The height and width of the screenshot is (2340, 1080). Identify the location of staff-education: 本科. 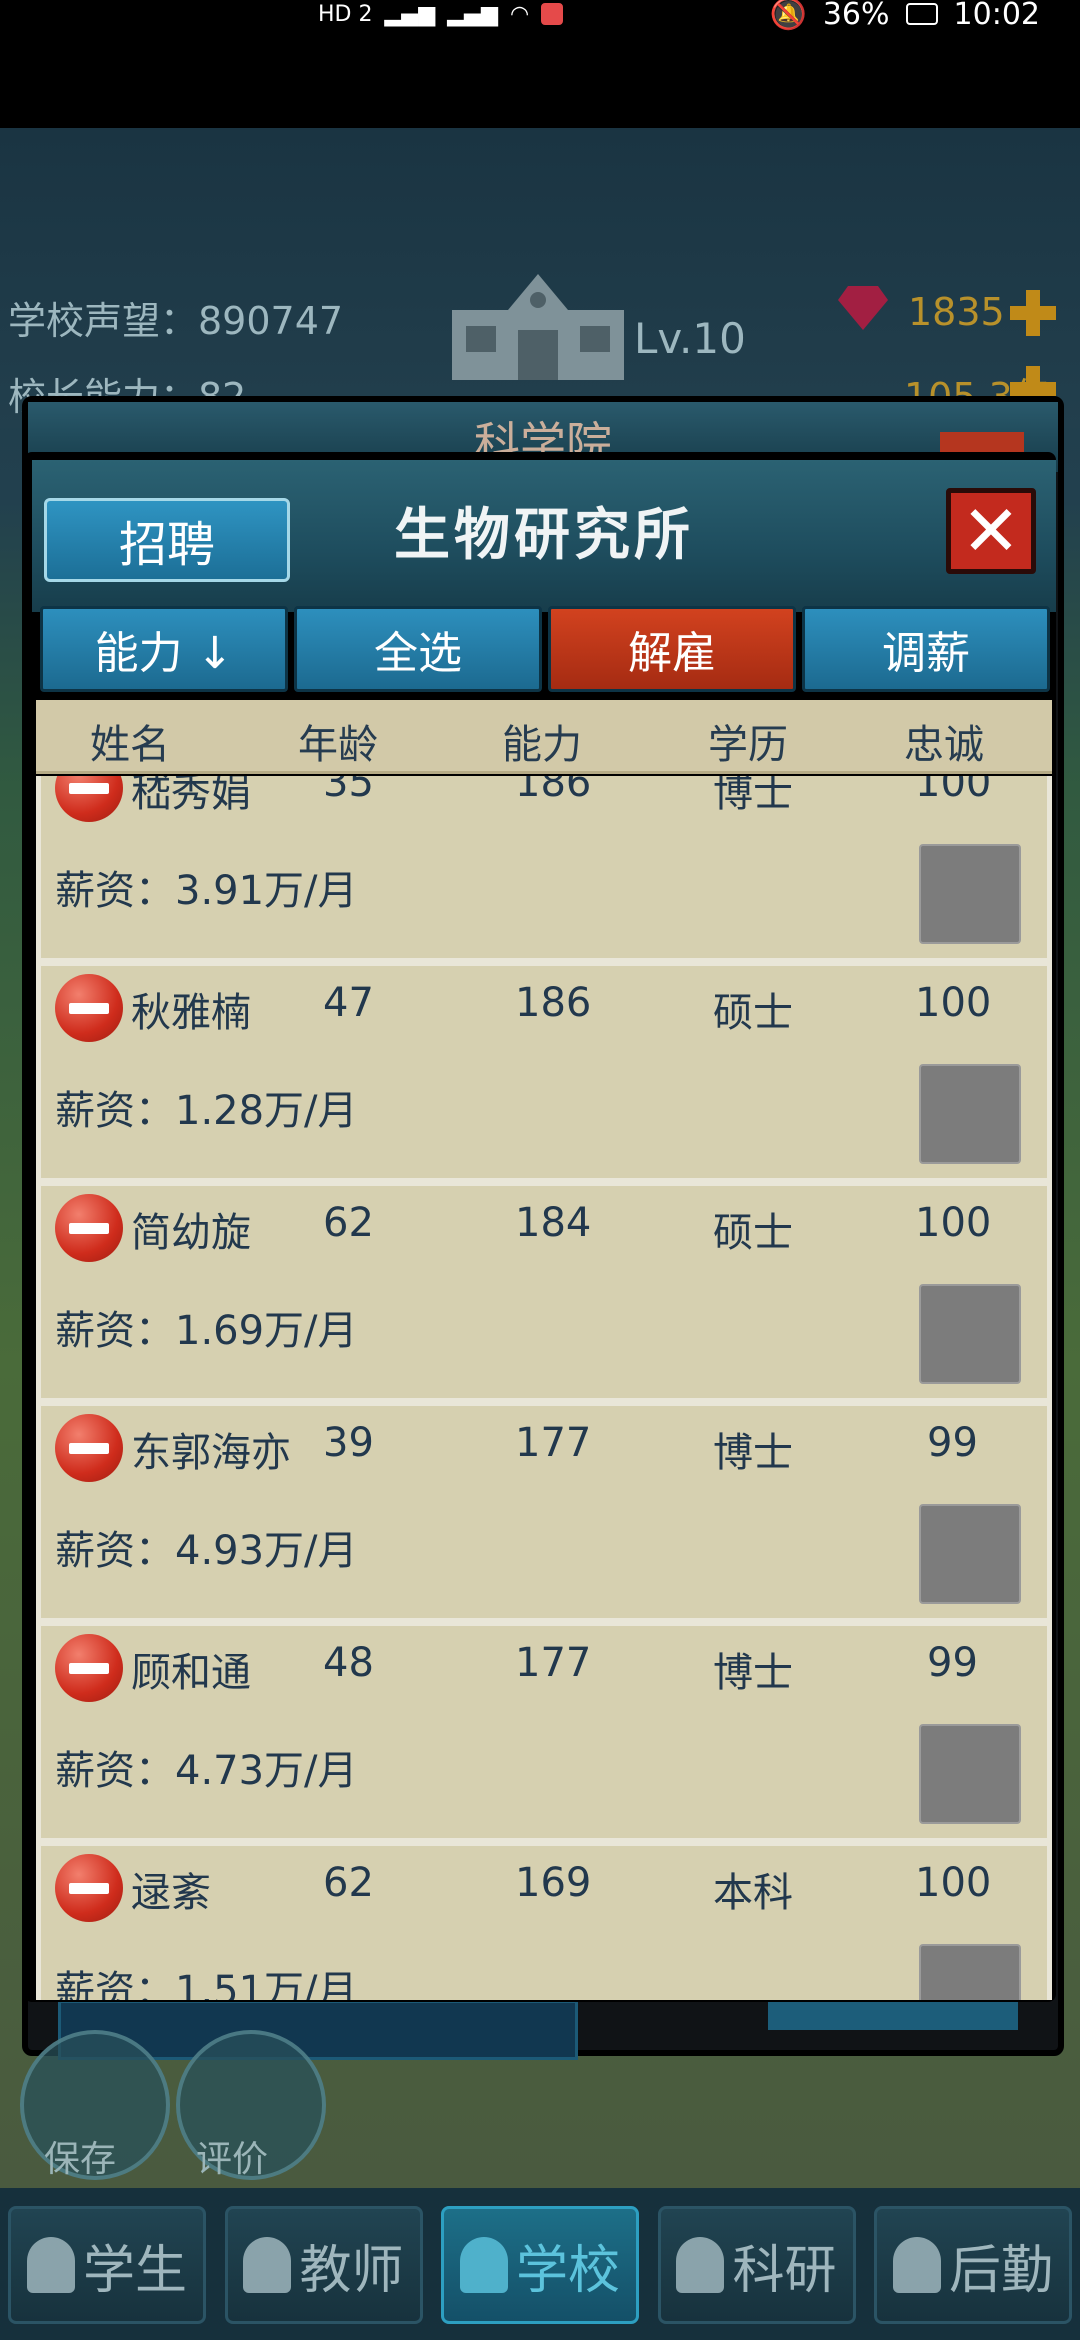
(753, 1893).